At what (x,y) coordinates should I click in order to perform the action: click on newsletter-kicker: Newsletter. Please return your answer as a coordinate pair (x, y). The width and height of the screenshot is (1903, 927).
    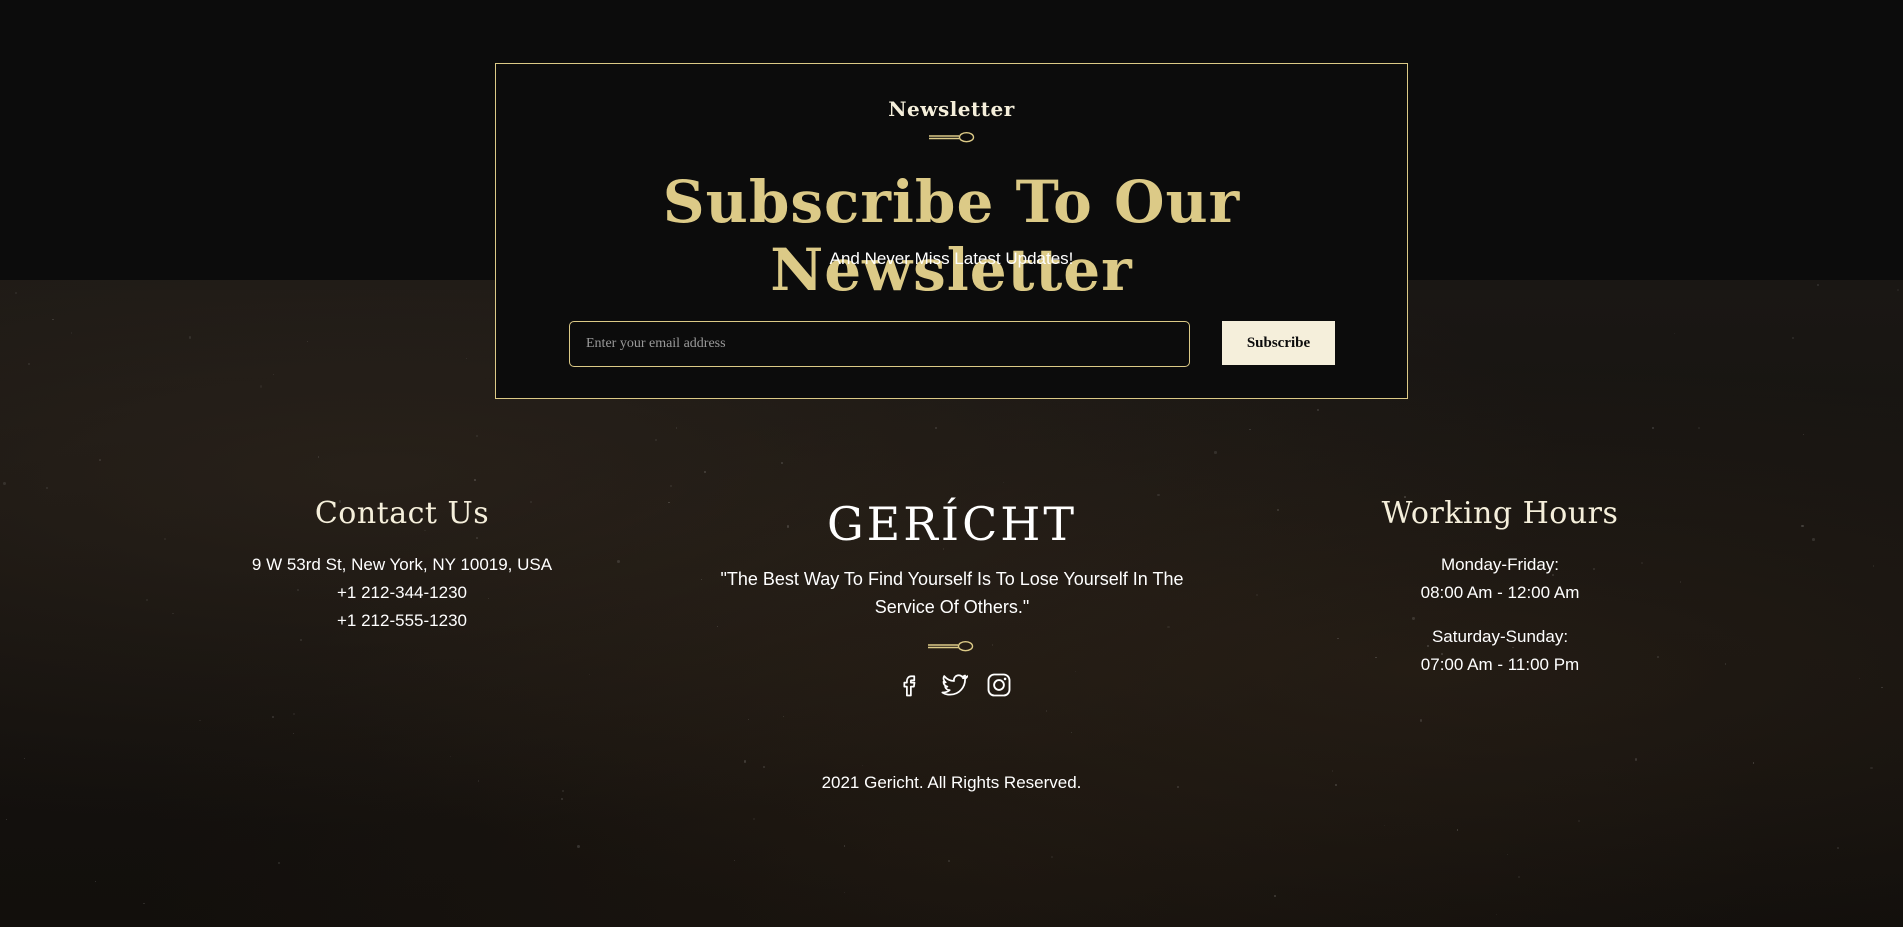
    Looking at the image, I should click on (951, 109).